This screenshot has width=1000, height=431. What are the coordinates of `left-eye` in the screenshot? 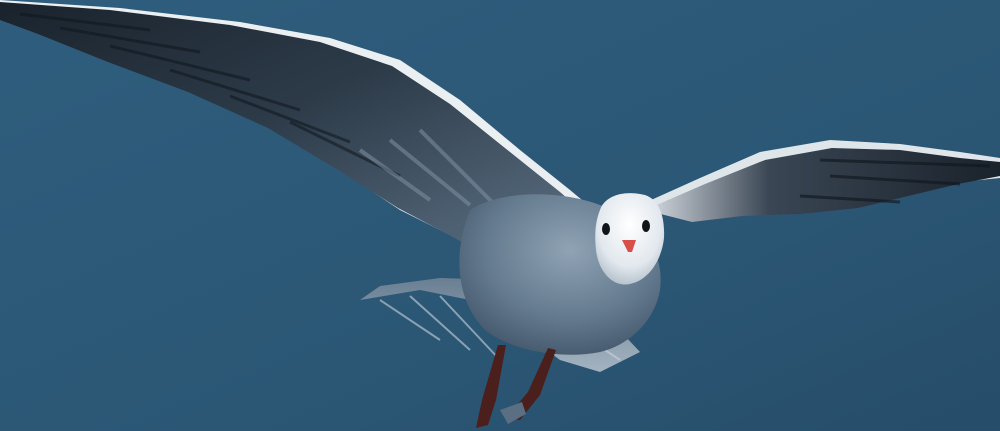 It's located at (606, 229).